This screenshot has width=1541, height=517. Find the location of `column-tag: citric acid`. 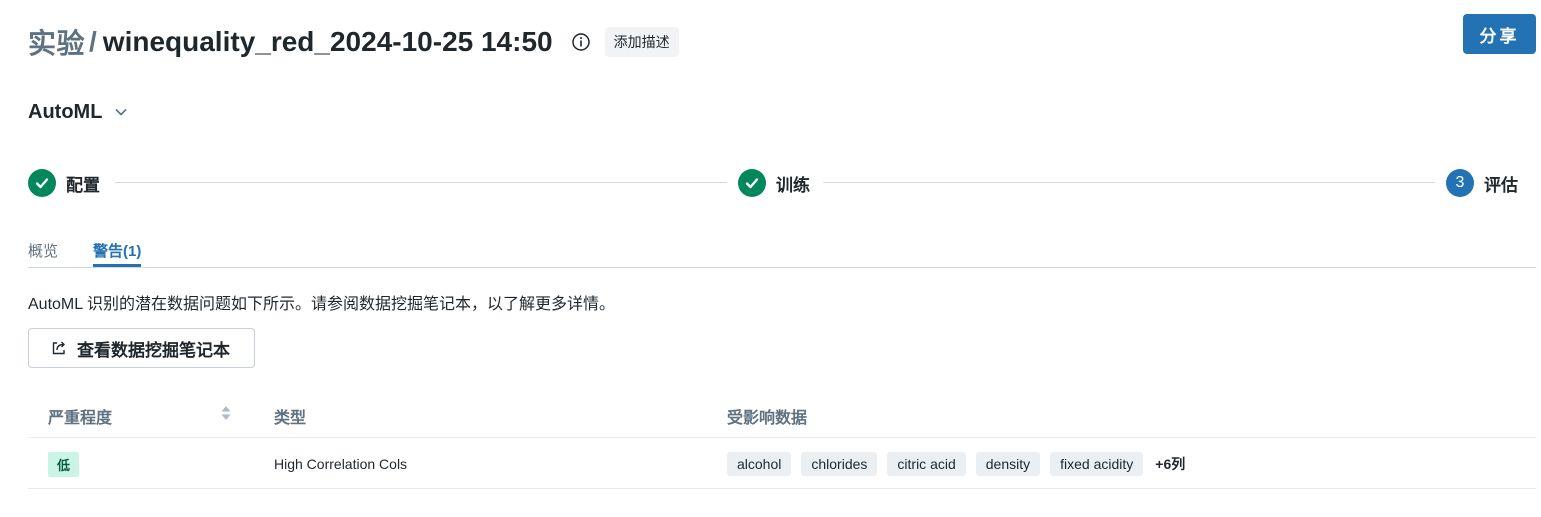

column-tag: citric acid is located at coordinates (926, 464).